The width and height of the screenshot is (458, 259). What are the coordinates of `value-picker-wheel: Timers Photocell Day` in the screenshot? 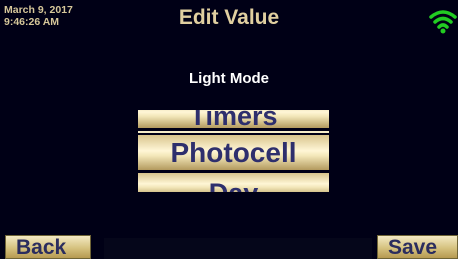 It's located at (233, 151).